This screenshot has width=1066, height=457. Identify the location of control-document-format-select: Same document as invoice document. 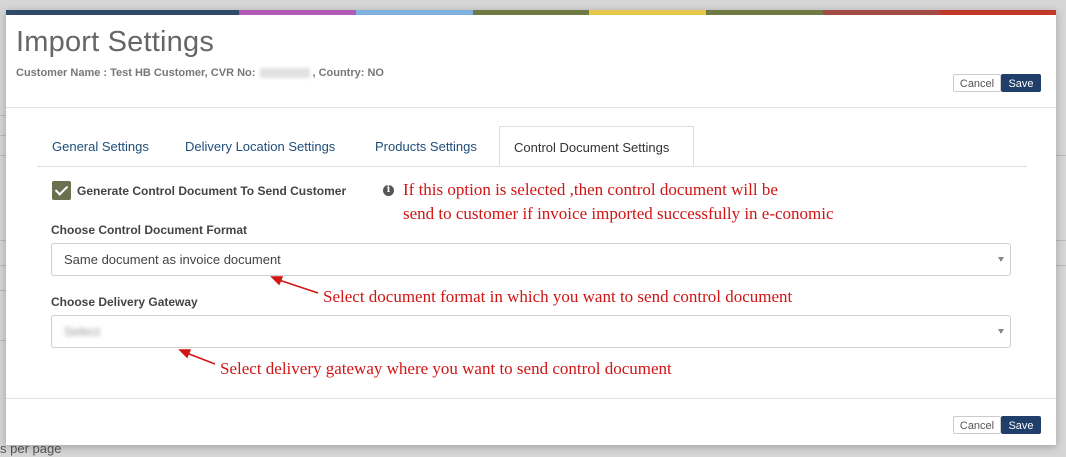
(531, 259).